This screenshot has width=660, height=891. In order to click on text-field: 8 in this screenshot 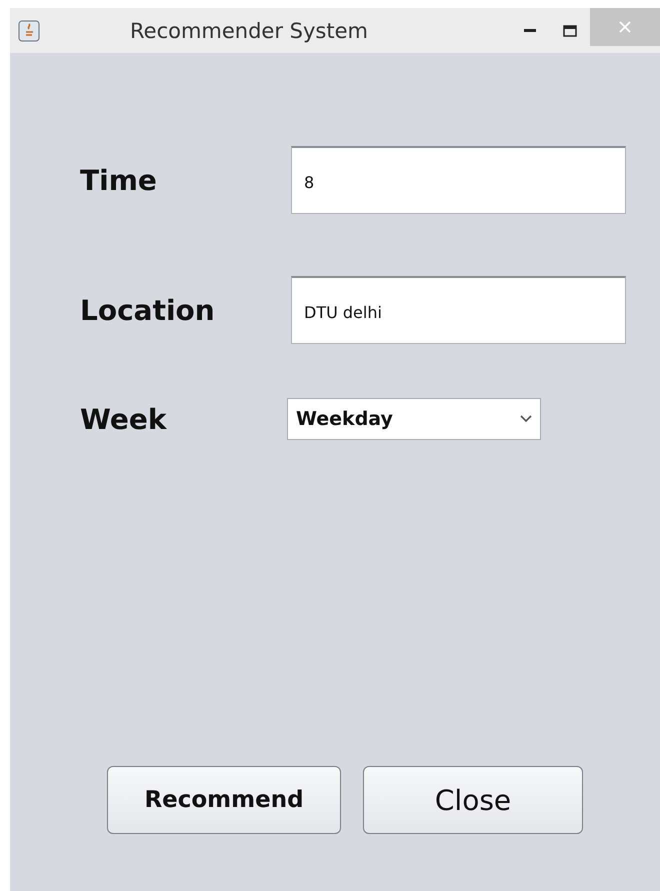, I will do `click(458, 180)`.